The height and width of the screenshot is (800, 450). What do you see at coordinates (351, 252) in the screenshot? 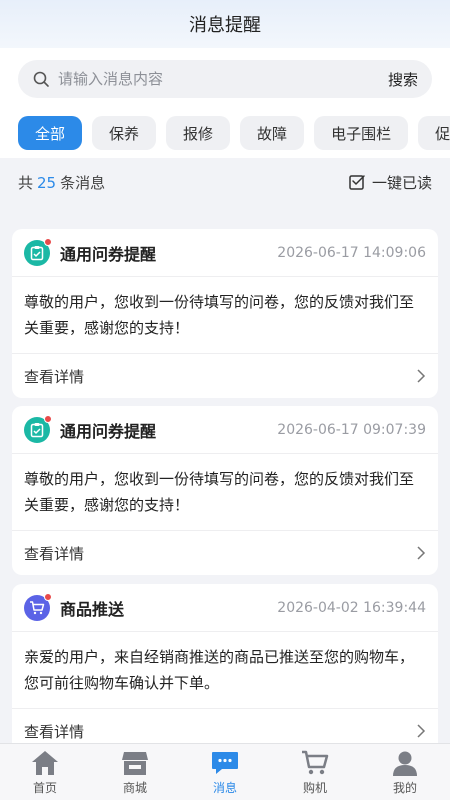
I see `card-time: 2026-06-17 14:09:06` at bounding box center [351, 252].